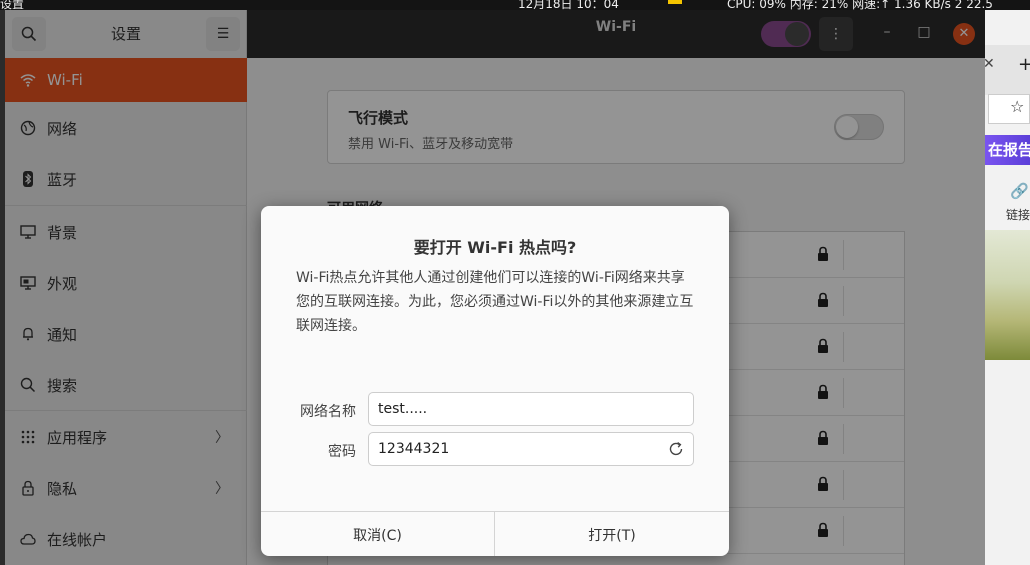  I want to click on password-input, so click(531, 449).